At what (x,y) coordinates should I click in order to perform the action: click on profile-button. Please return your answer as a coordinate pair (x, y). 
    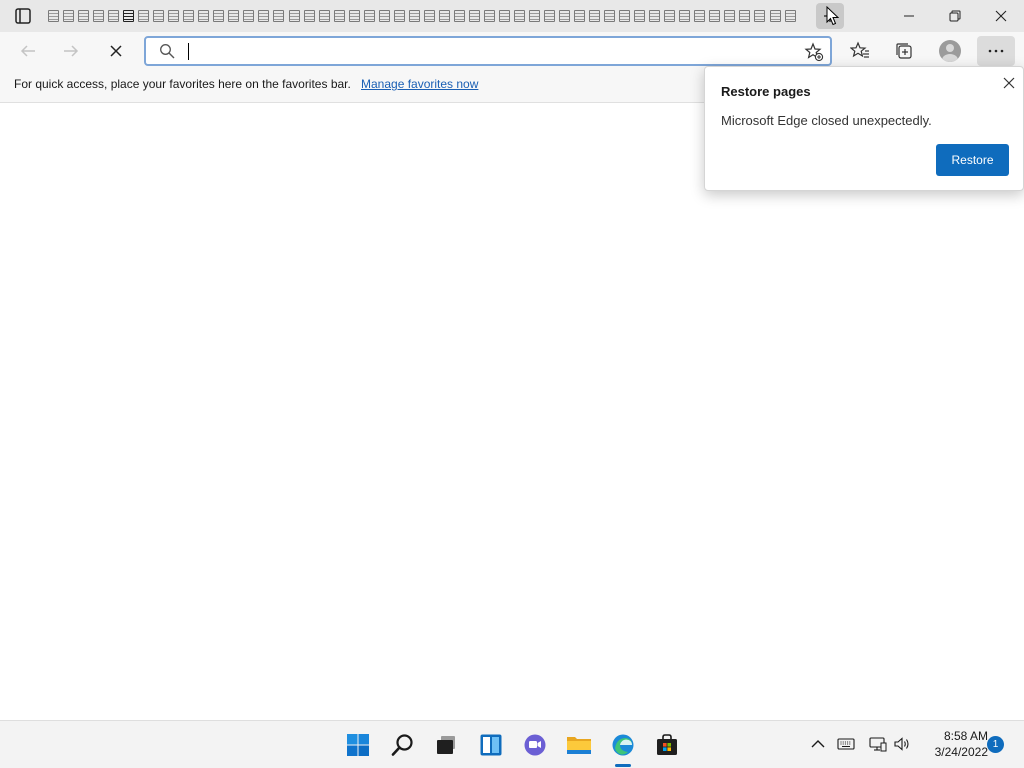
    Looking at the image, I should click on (950, 51).